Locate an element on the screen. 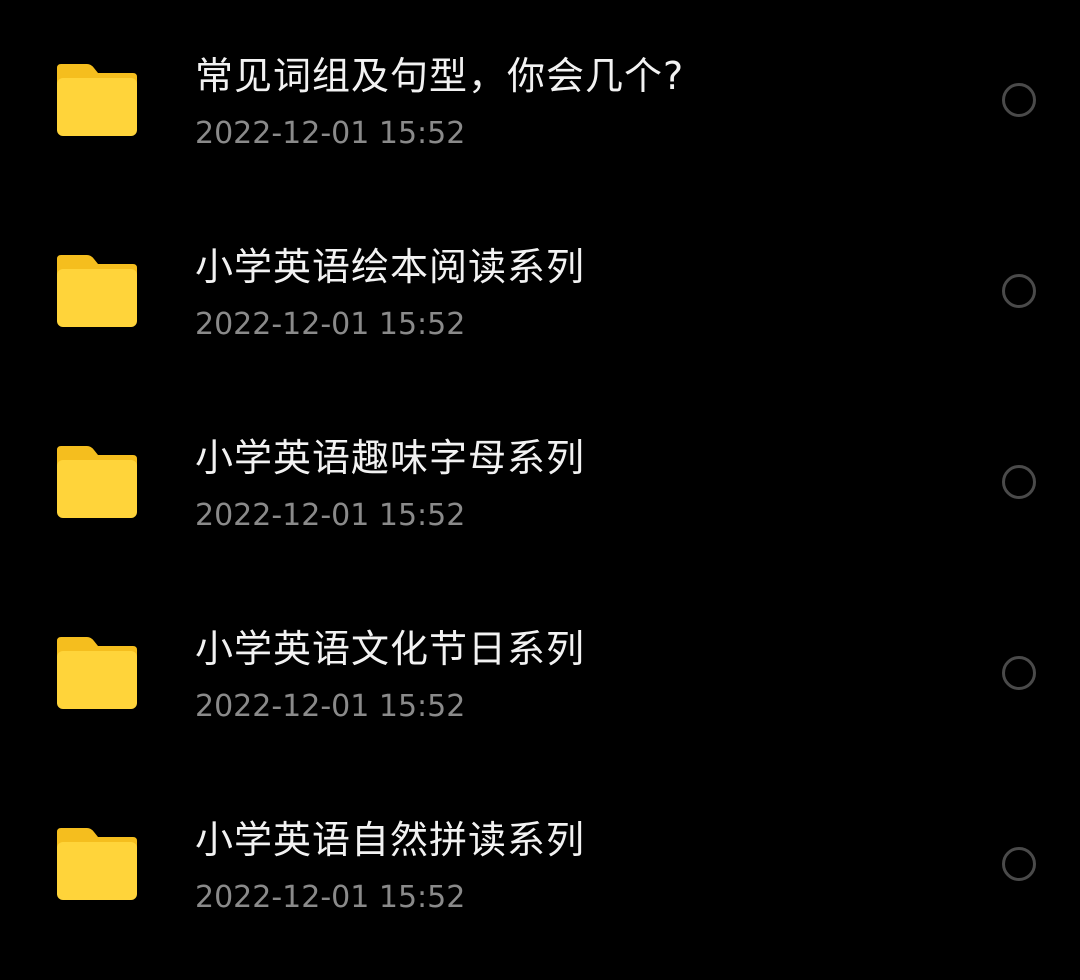  folder-name: 常见词组及句型，你会几个? is located at coordinates (440, 76).